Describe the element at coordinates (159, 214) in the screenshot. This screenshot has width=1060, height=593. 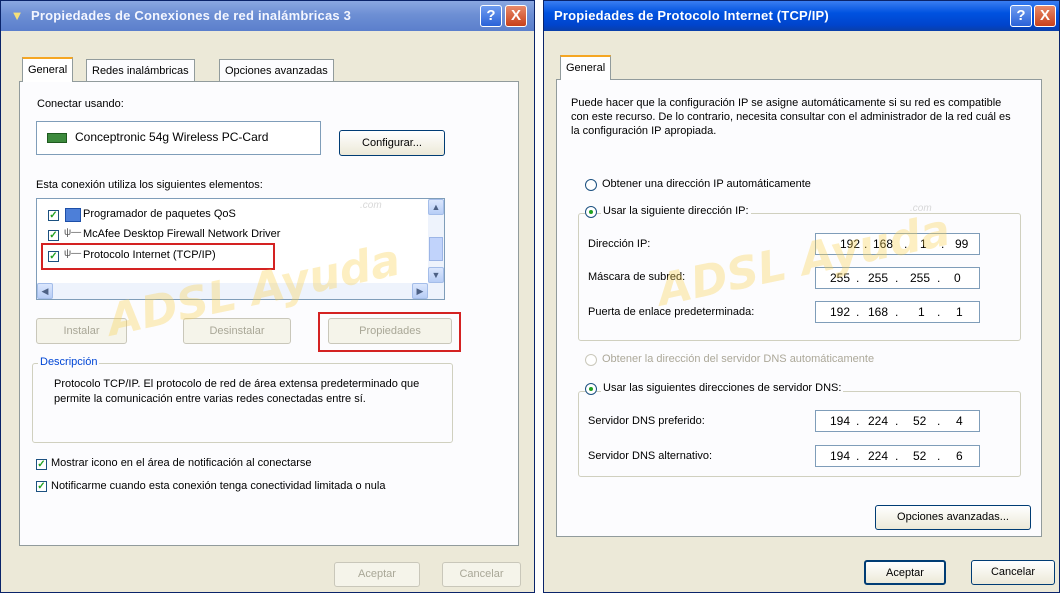
I see `component-label: Programador de paquetes QoS` at that location.